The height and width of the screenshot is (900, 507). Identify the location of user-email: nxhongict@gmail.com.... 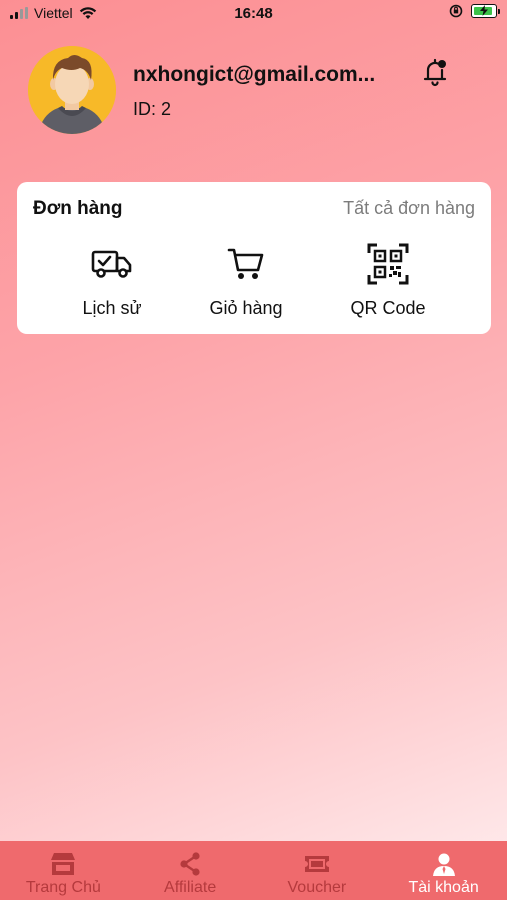
(254, 74).